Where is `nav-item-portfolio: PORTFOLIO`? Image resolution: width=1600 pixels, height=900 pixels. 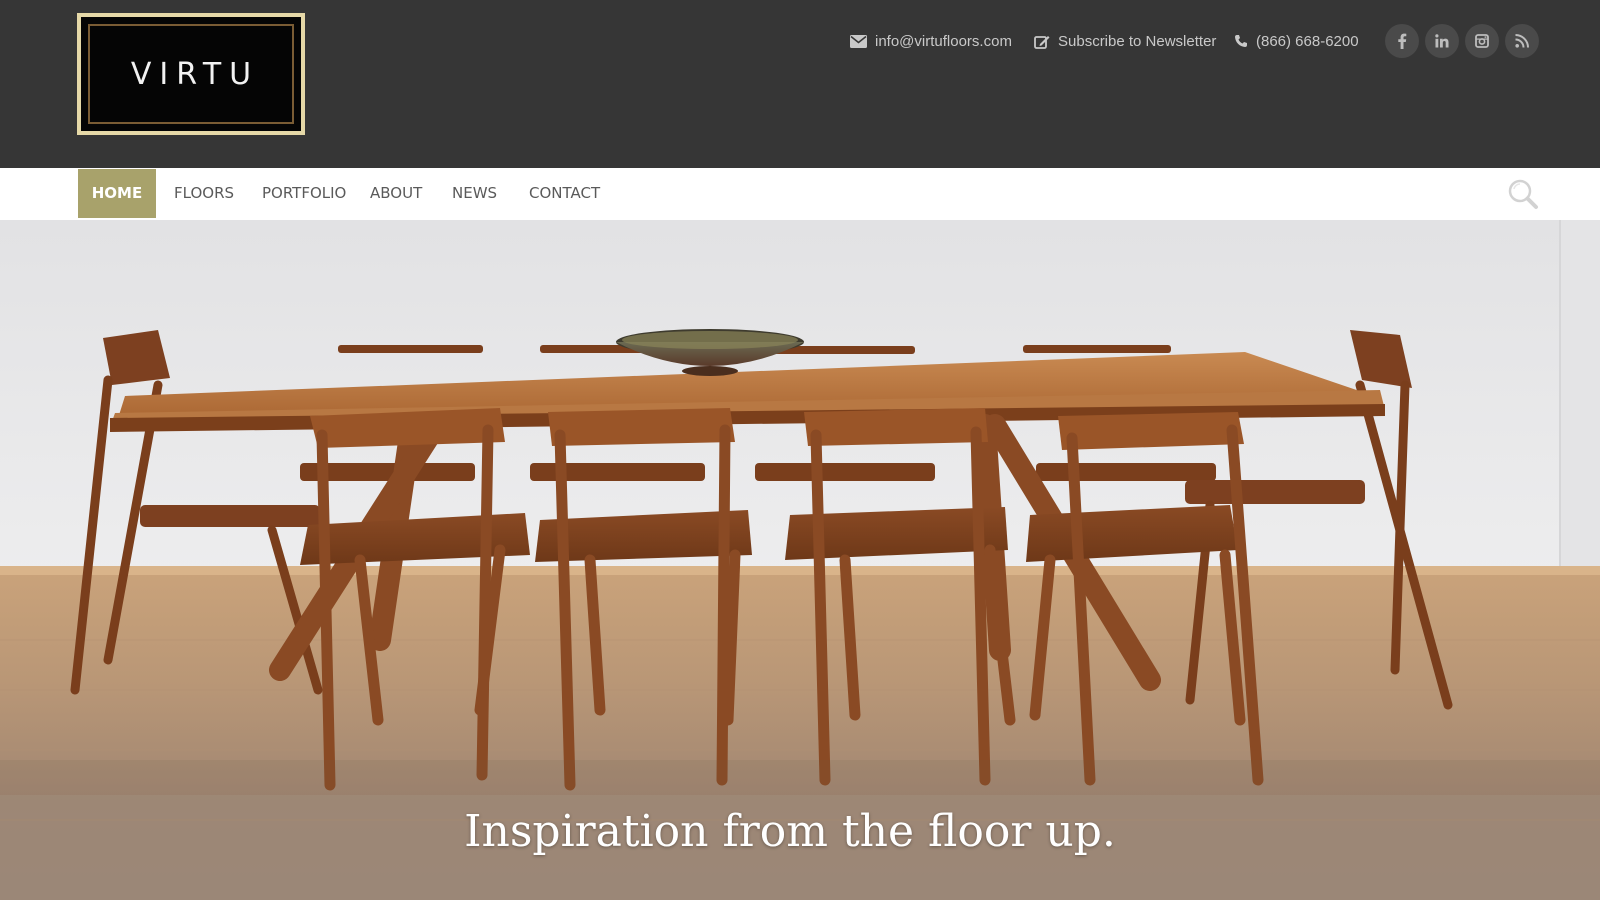
nav-item-portfolio: PORTFOLIO is located at coordinates (304, 193).